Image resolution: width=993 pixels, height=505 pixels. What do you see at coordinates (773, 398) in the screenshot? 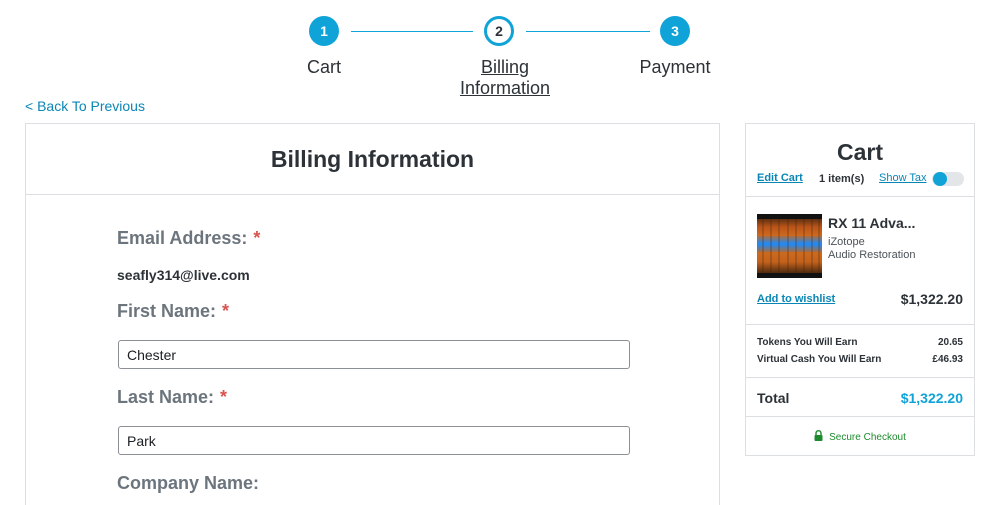
I see `total-label: Total` at bounding box center [773, 398].